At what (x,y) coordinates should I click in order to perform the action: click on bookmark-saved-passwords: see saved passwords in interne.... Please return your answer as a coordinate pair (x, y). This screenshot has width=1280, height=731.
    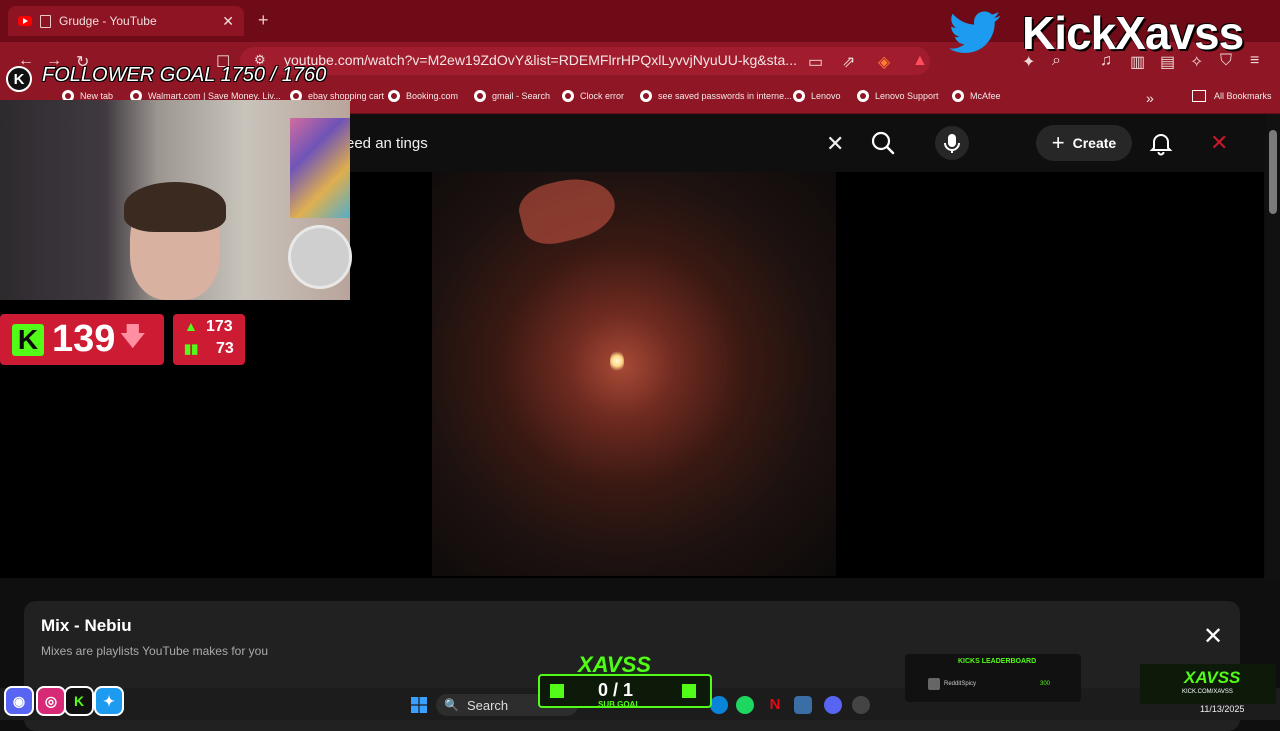
    Looking at the image, I should click on (716, 96).